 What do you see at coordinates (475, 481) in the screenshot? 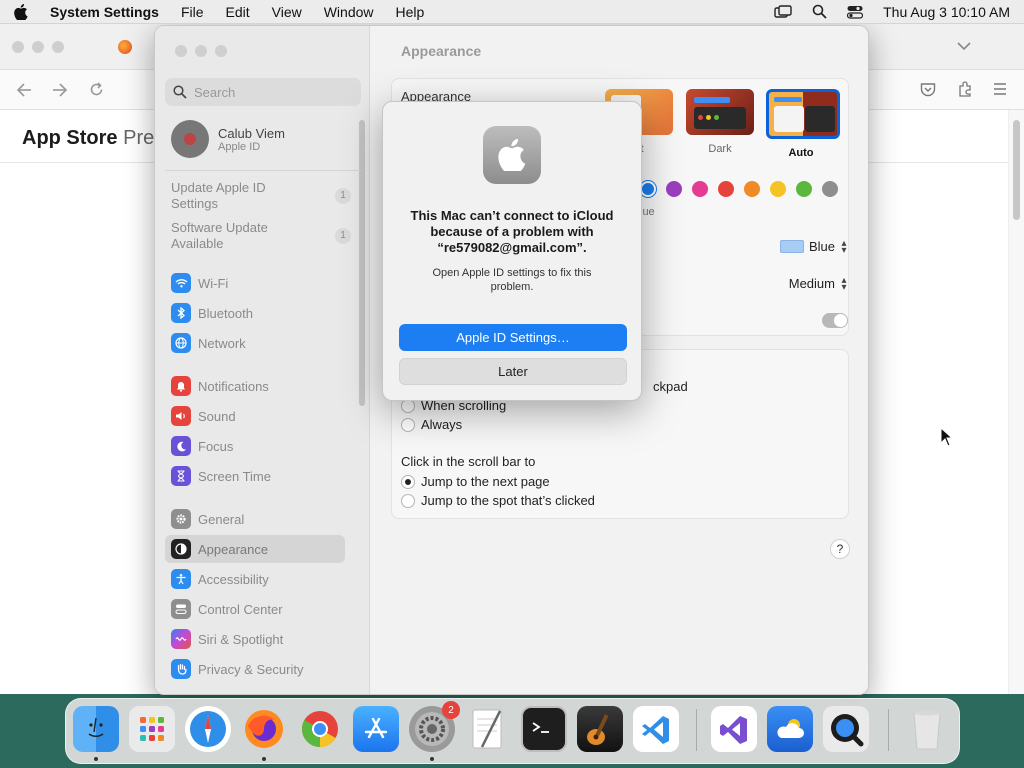
I see `radio-jump-next-page: Jump to the next page` at bounding box center [475, 481].